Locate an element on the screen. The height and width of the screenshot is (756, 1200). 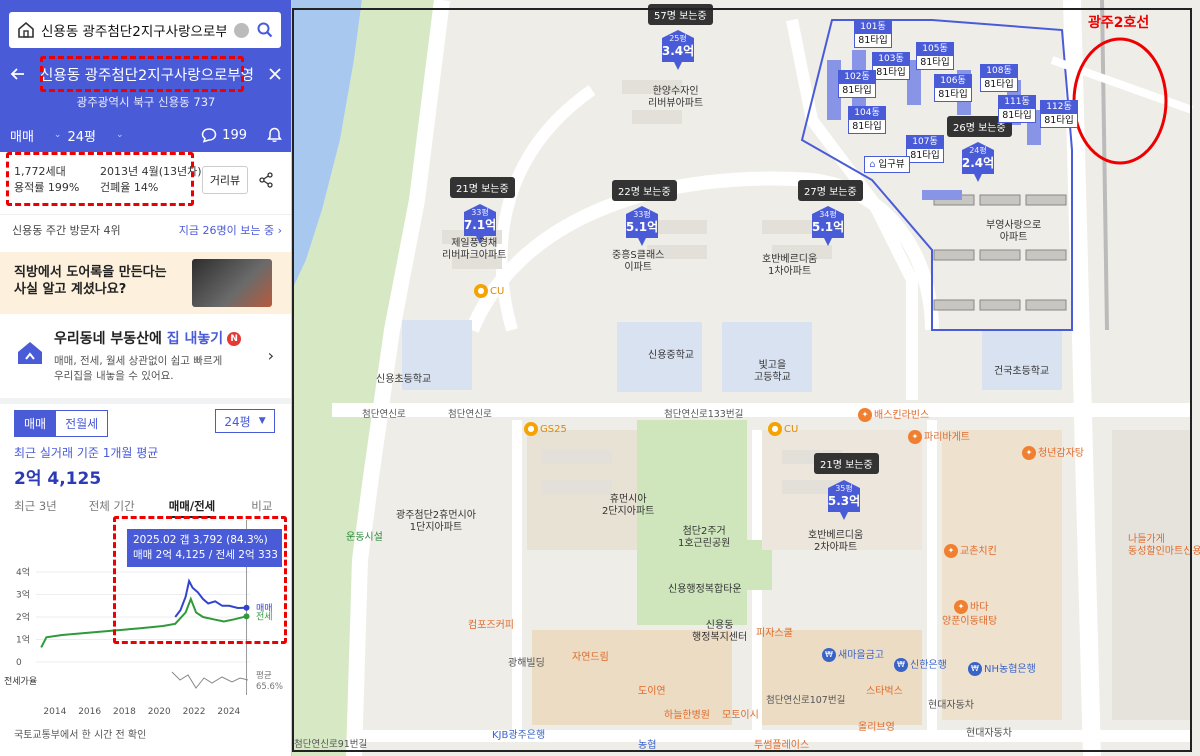
building-number: 111동 is located at coordinates (1017, 102).